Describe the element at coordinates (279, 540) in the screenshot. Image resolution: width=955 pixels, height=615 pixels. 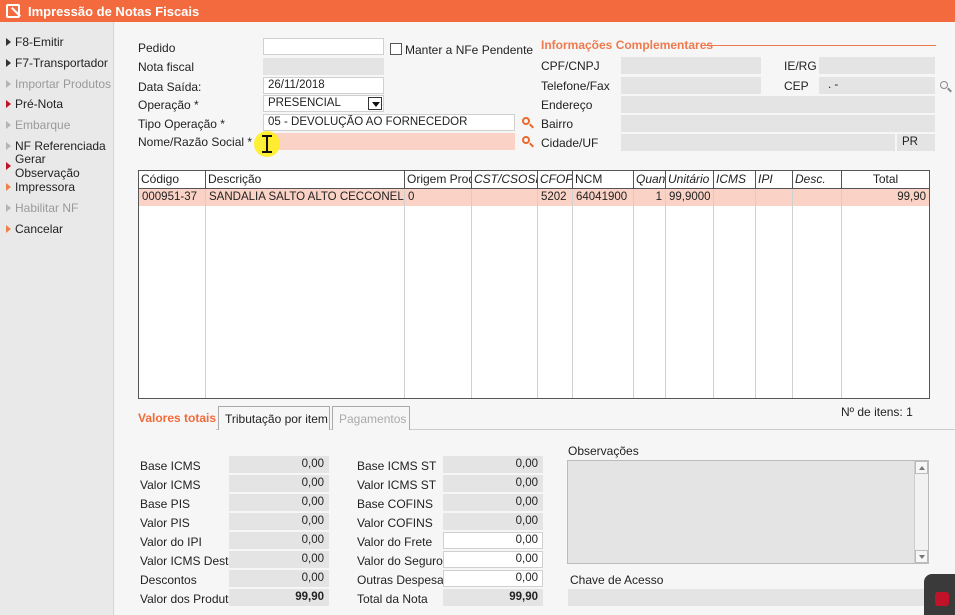
I see `valor-ipi-value: 0,00` at that location.